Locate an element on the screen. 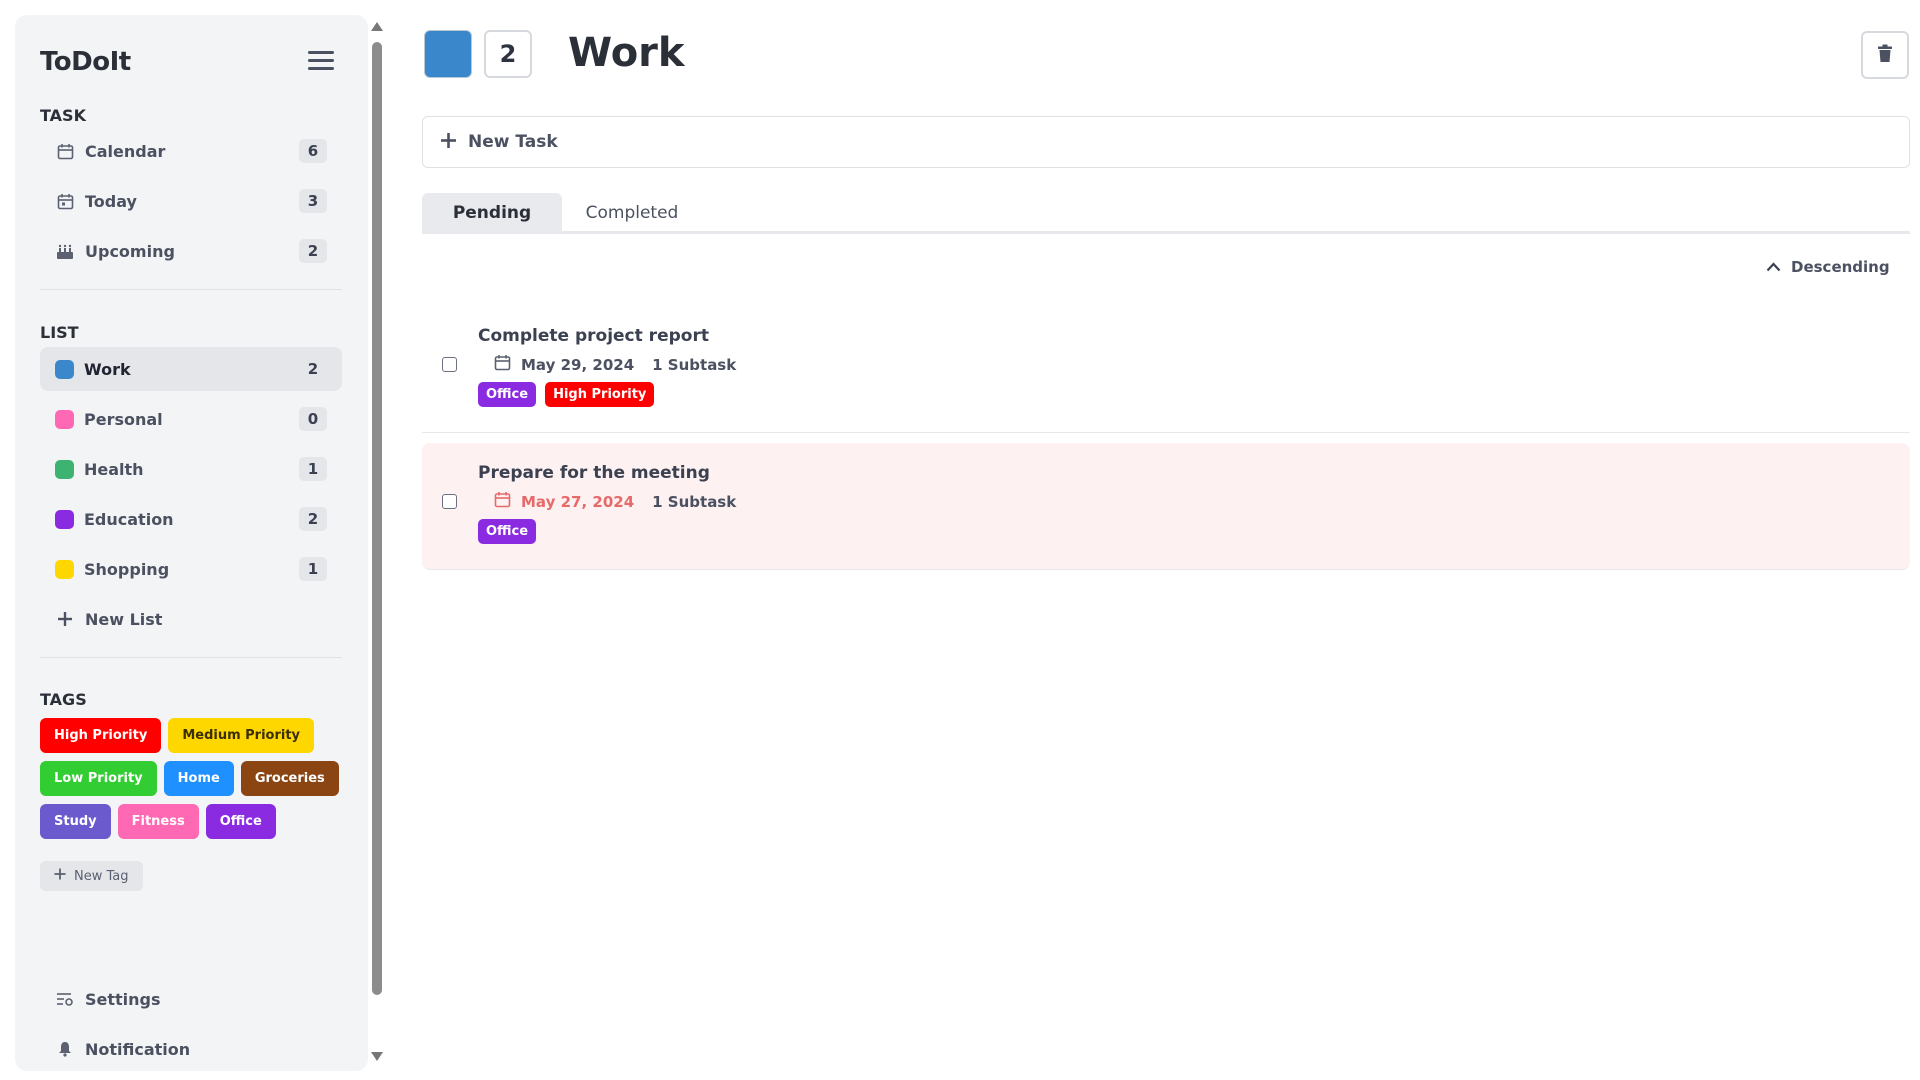 The width and height of the screenshot is (1920, 1080). task-section-title: TASK is located at coordinates (63, 115).